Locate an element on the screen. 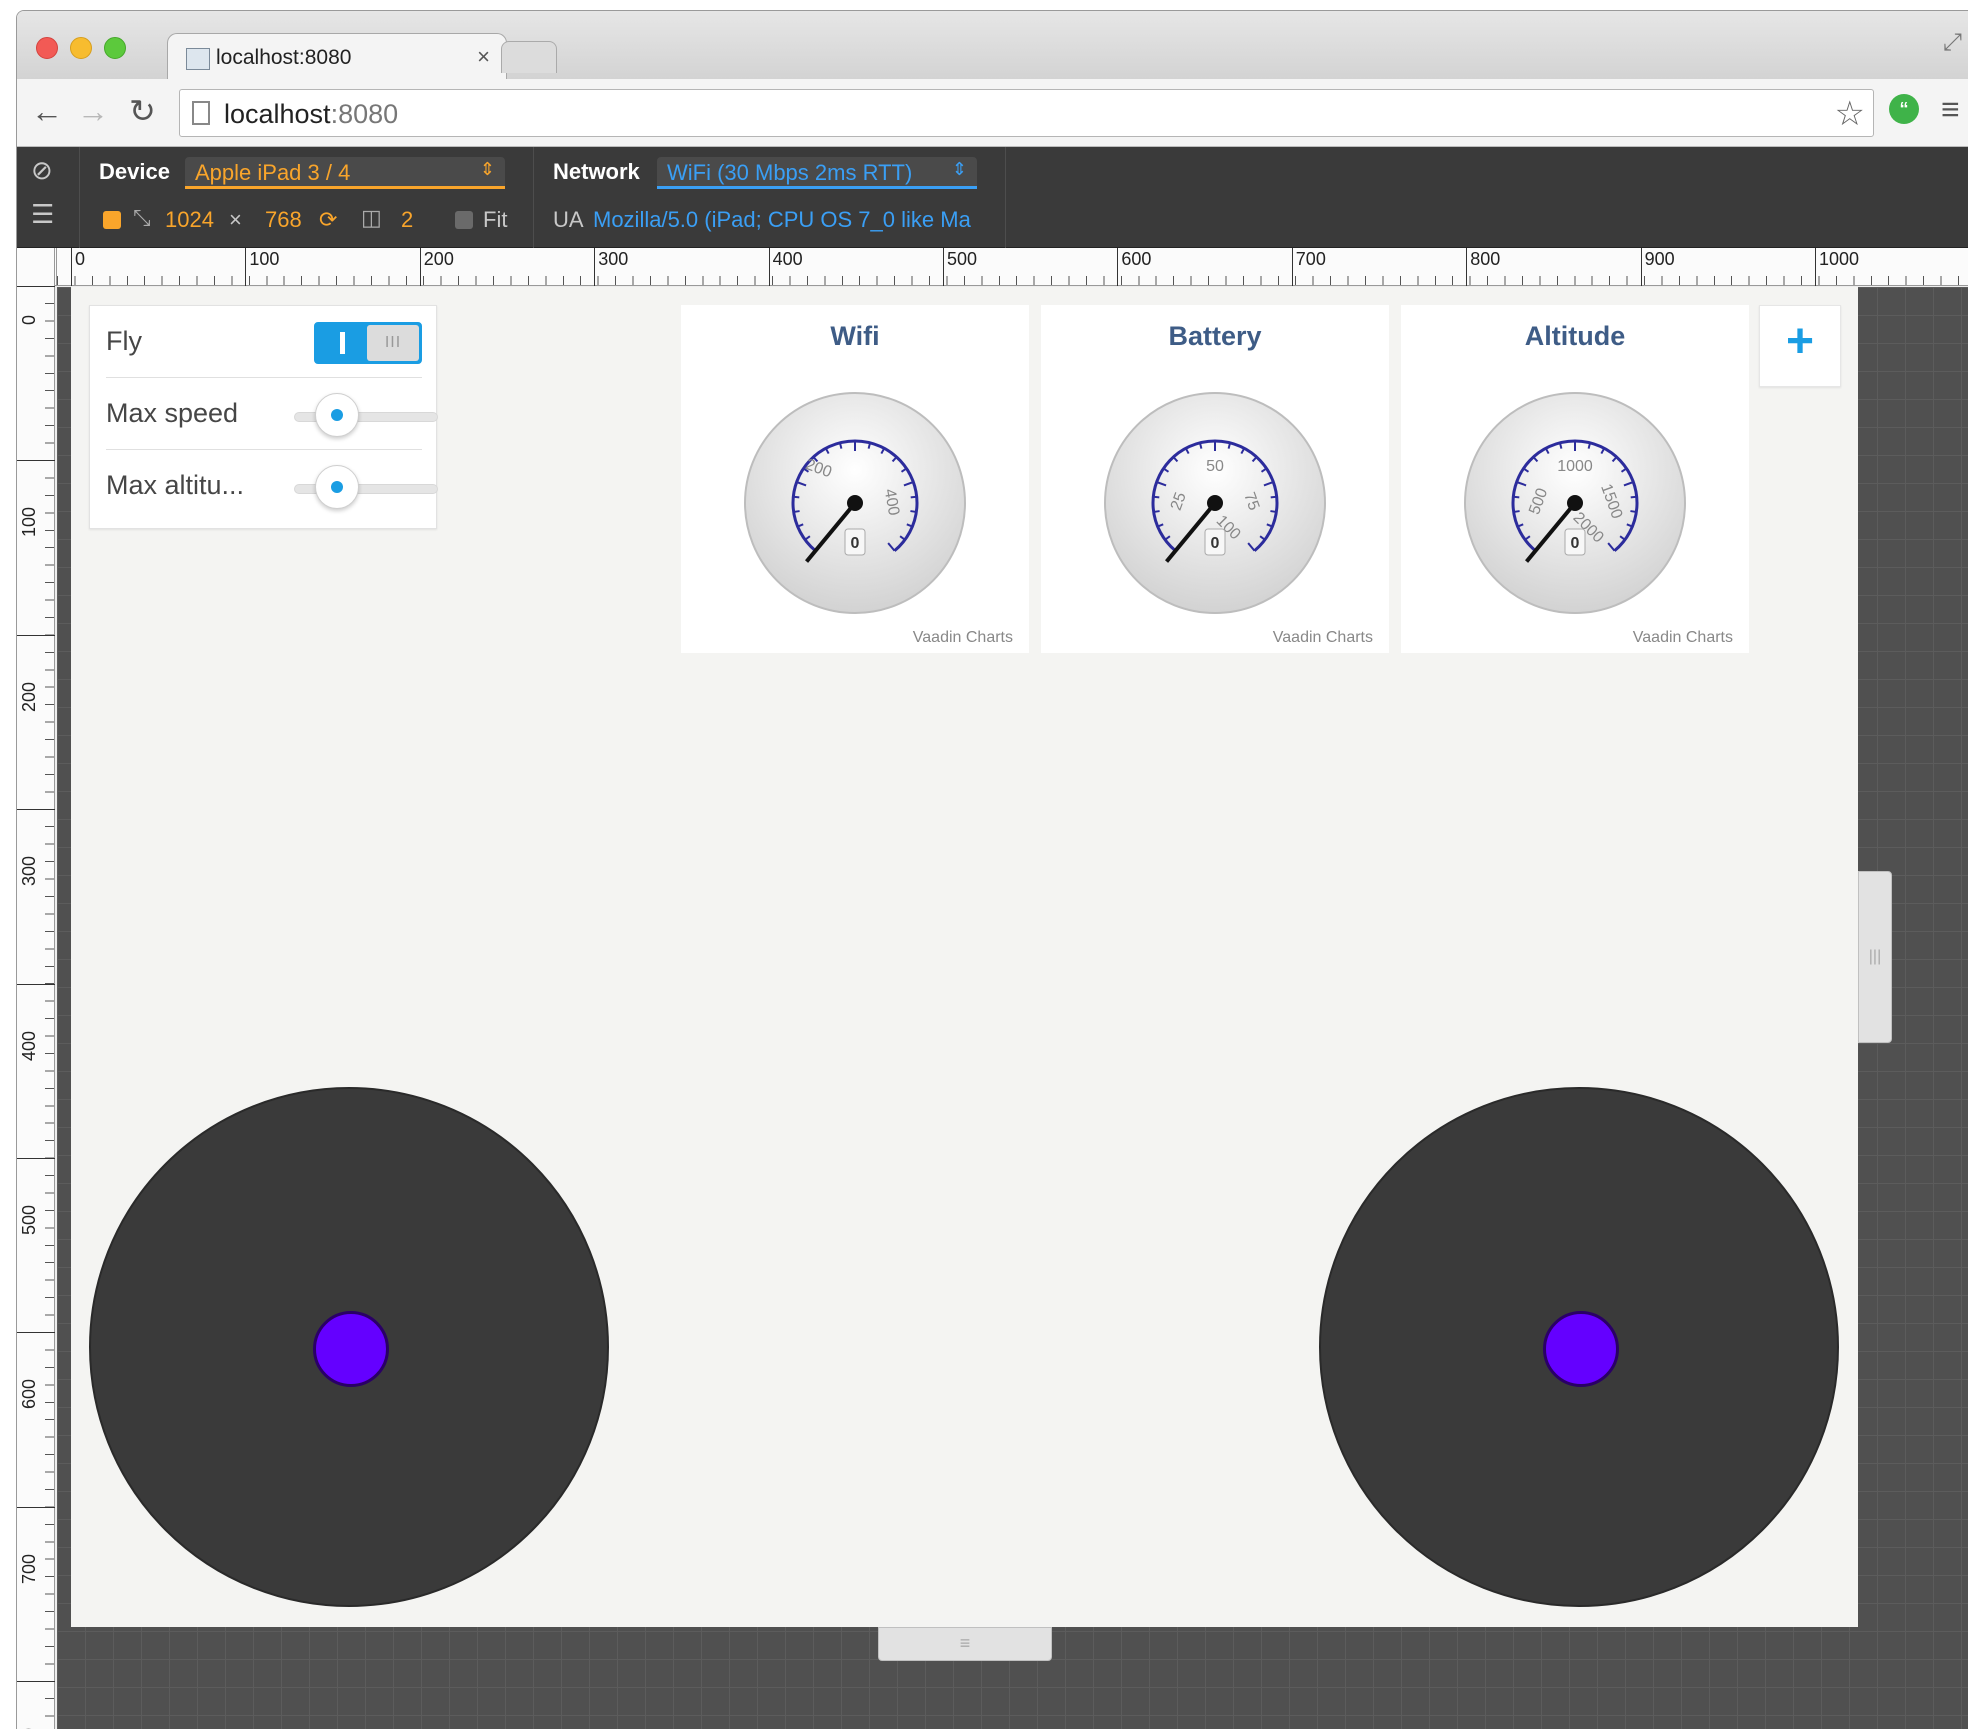 The width and height of the screenshot is (1968, 1729). viewport-width-resize-handle: ||| is located at coordinates (1875, 957).